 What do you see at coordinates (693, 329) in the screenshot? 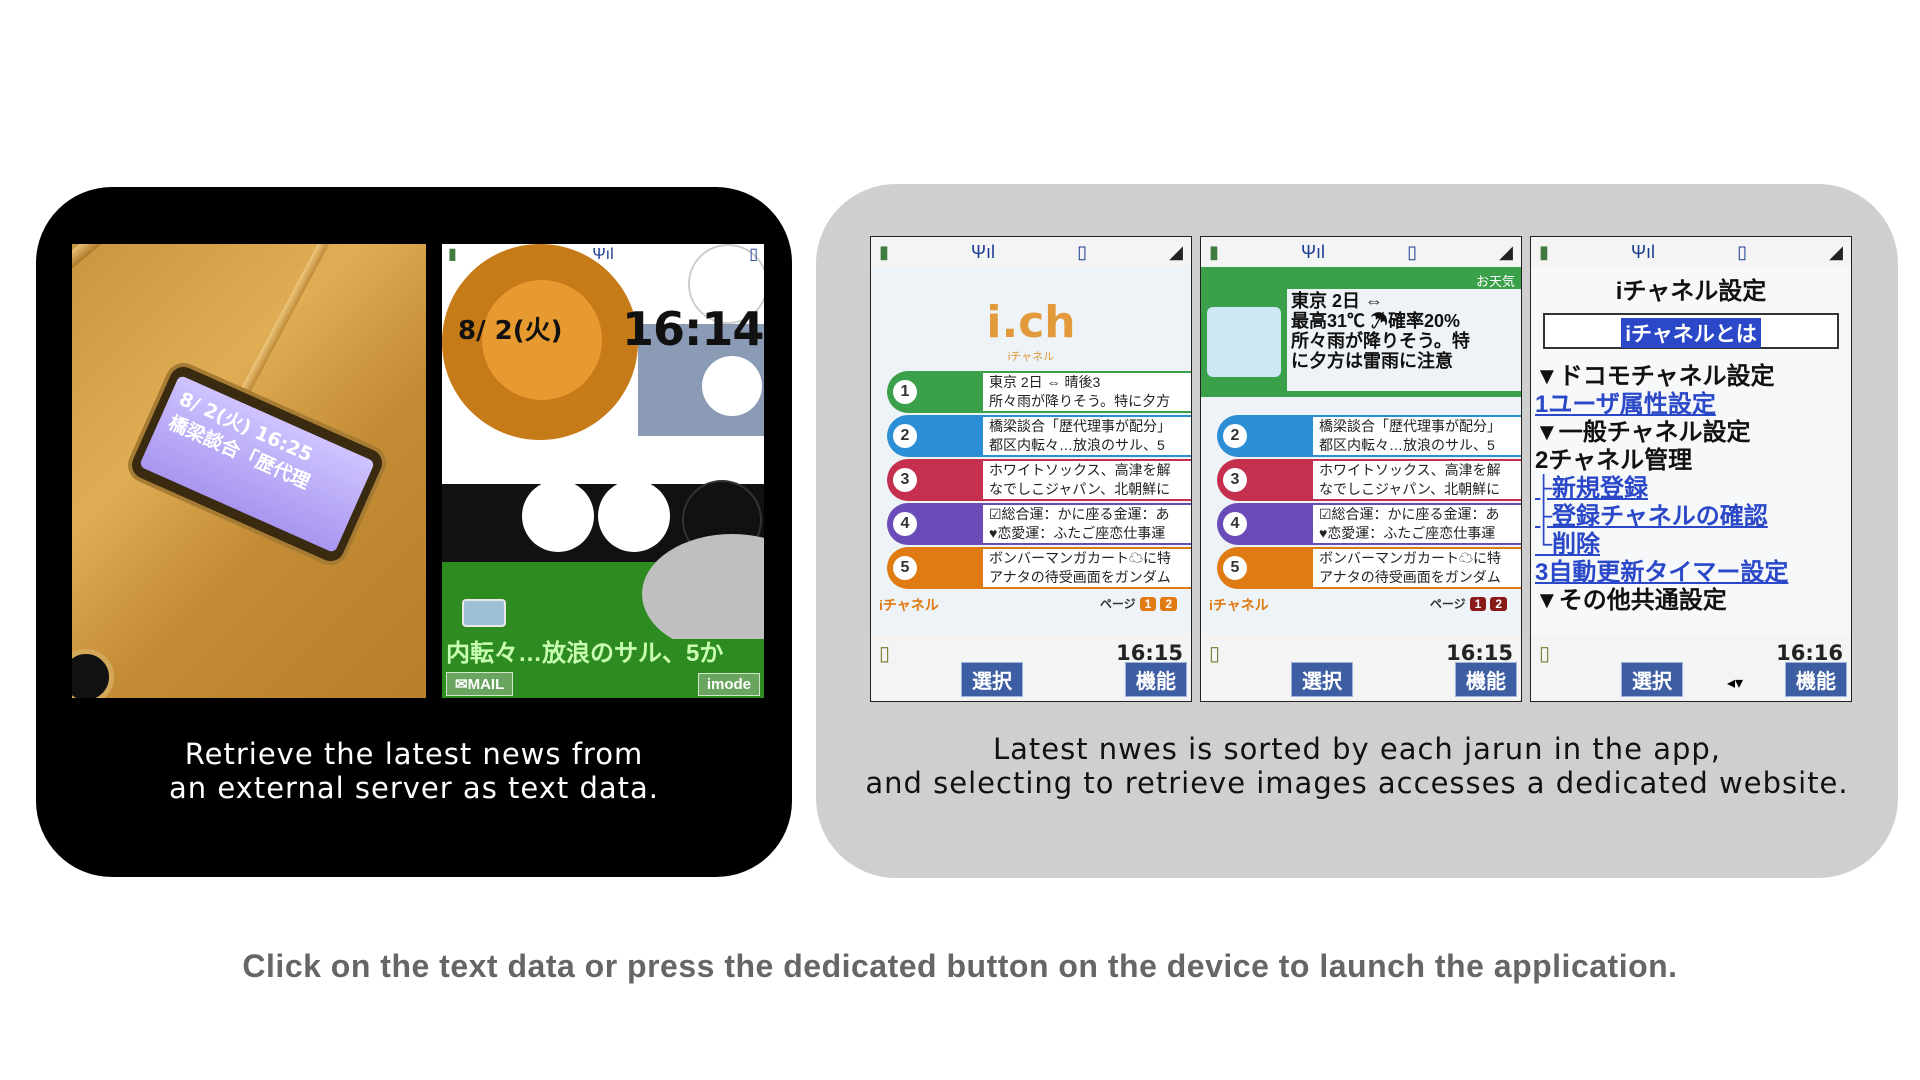
I see `standby-time: 16:14` at bounding box center [693, 329].